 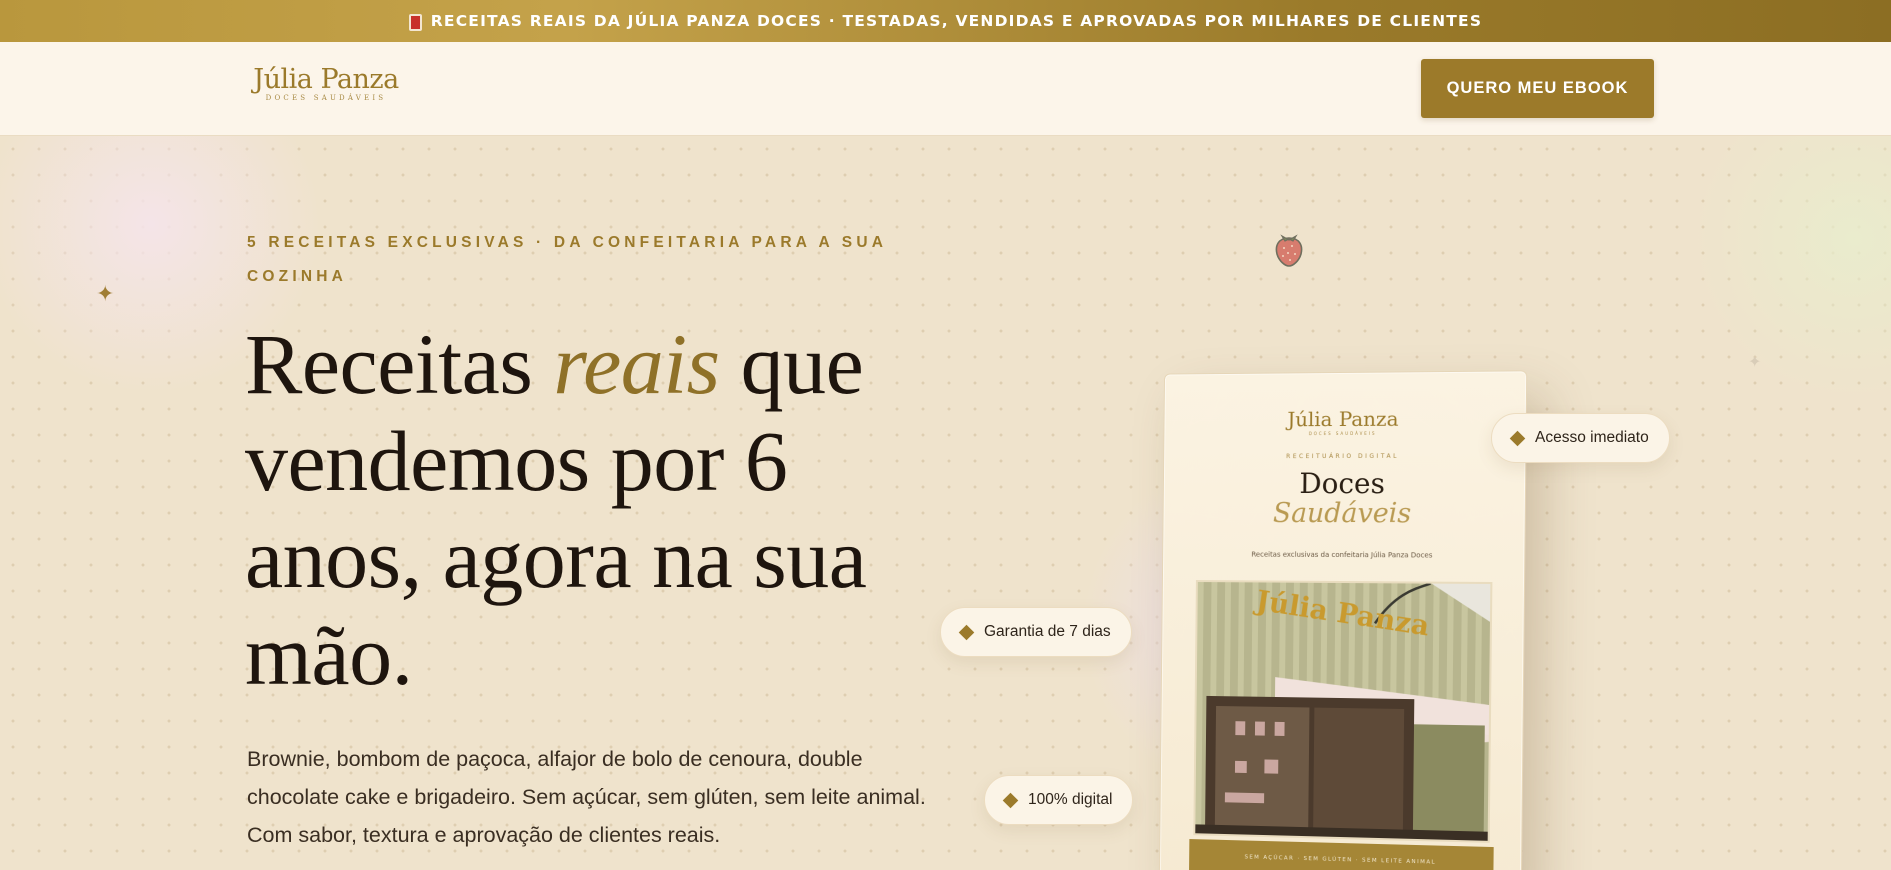 I want to click on ebook-logo: Júlia Panza, so click(x=1344, y=419).